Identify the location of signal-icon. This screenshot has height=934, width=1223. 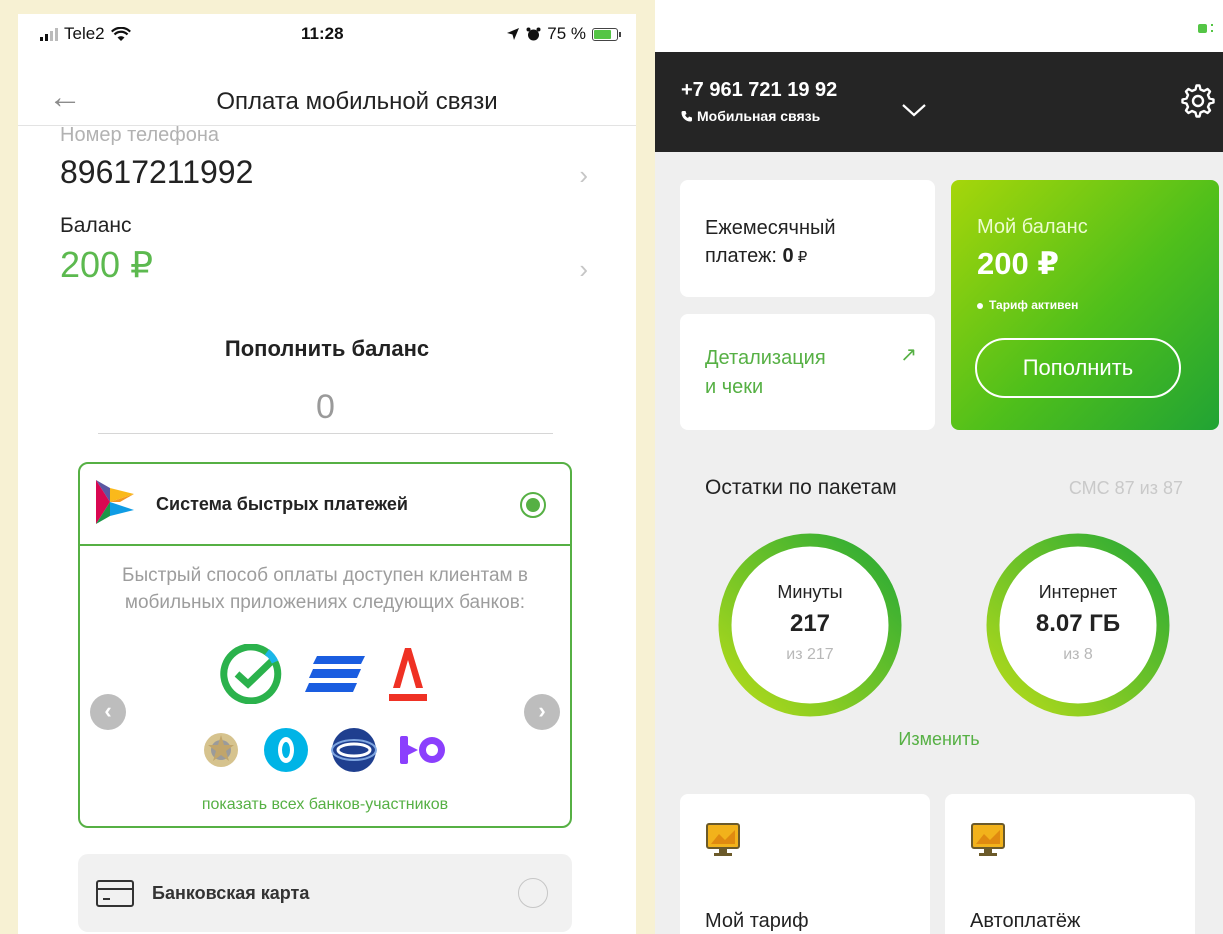
(49, 34).